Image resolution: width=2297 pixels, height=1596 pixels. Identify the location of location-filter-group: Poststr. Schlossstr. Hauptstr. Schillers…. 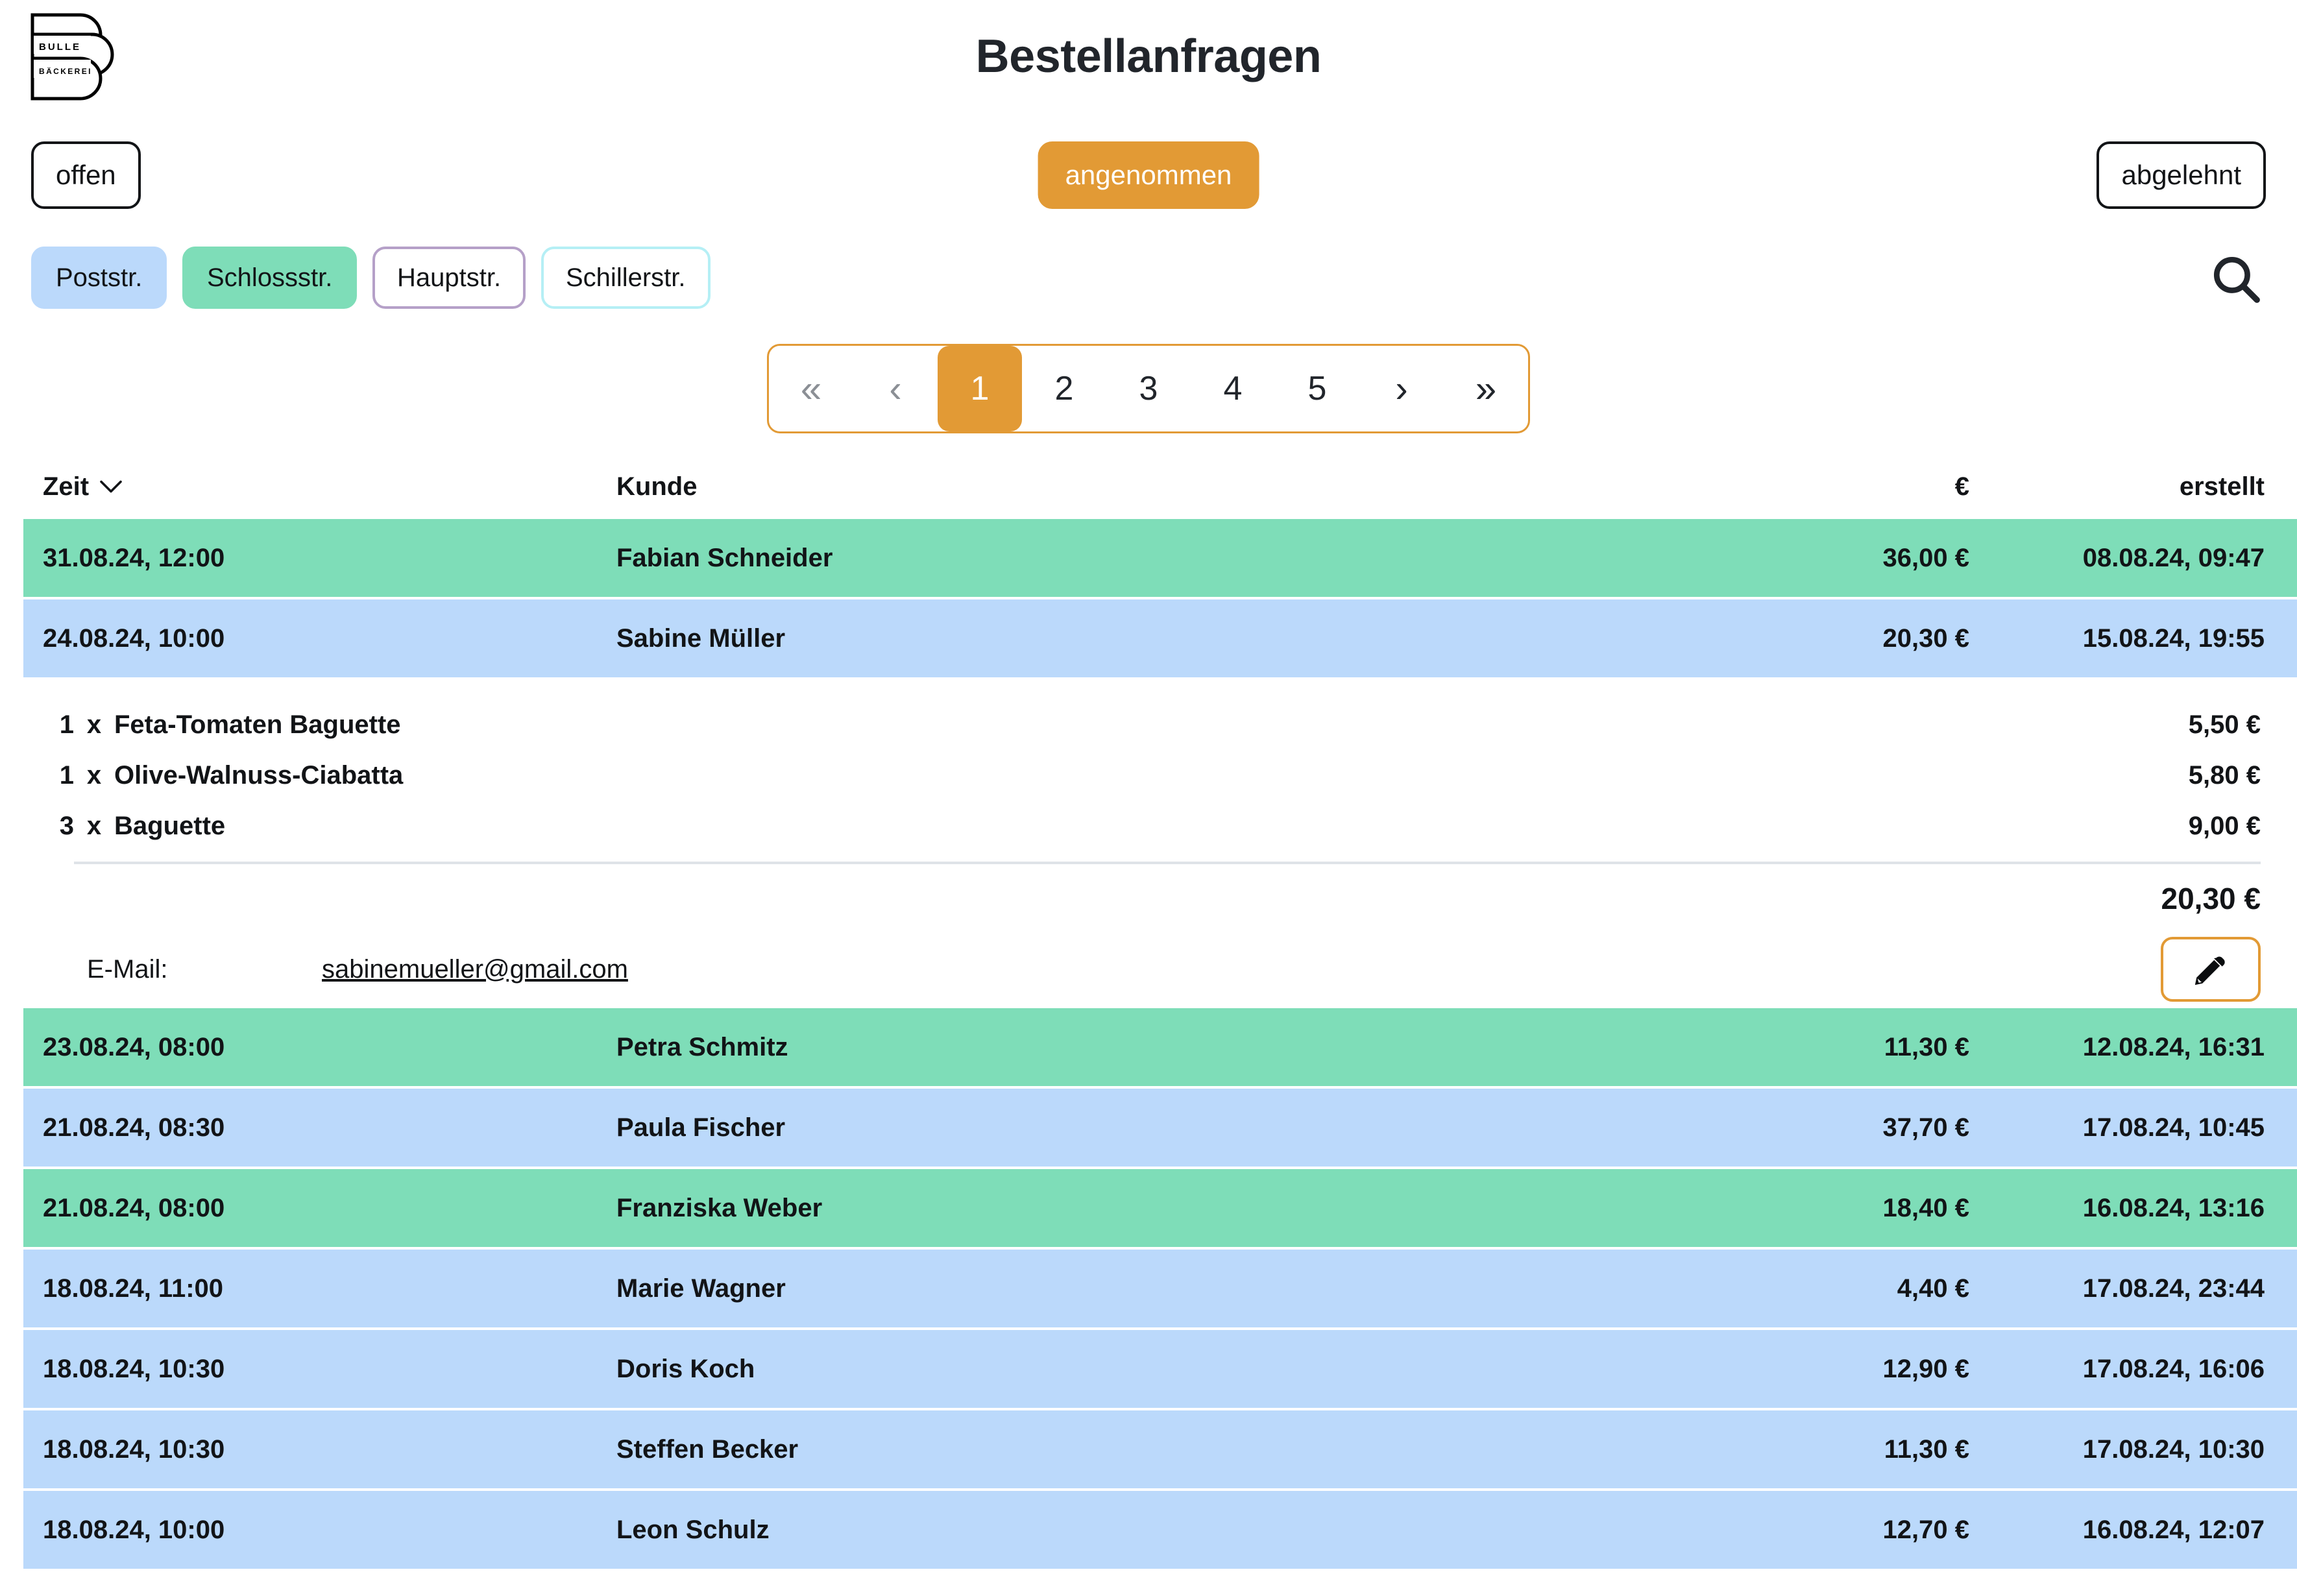
(1148, 279).